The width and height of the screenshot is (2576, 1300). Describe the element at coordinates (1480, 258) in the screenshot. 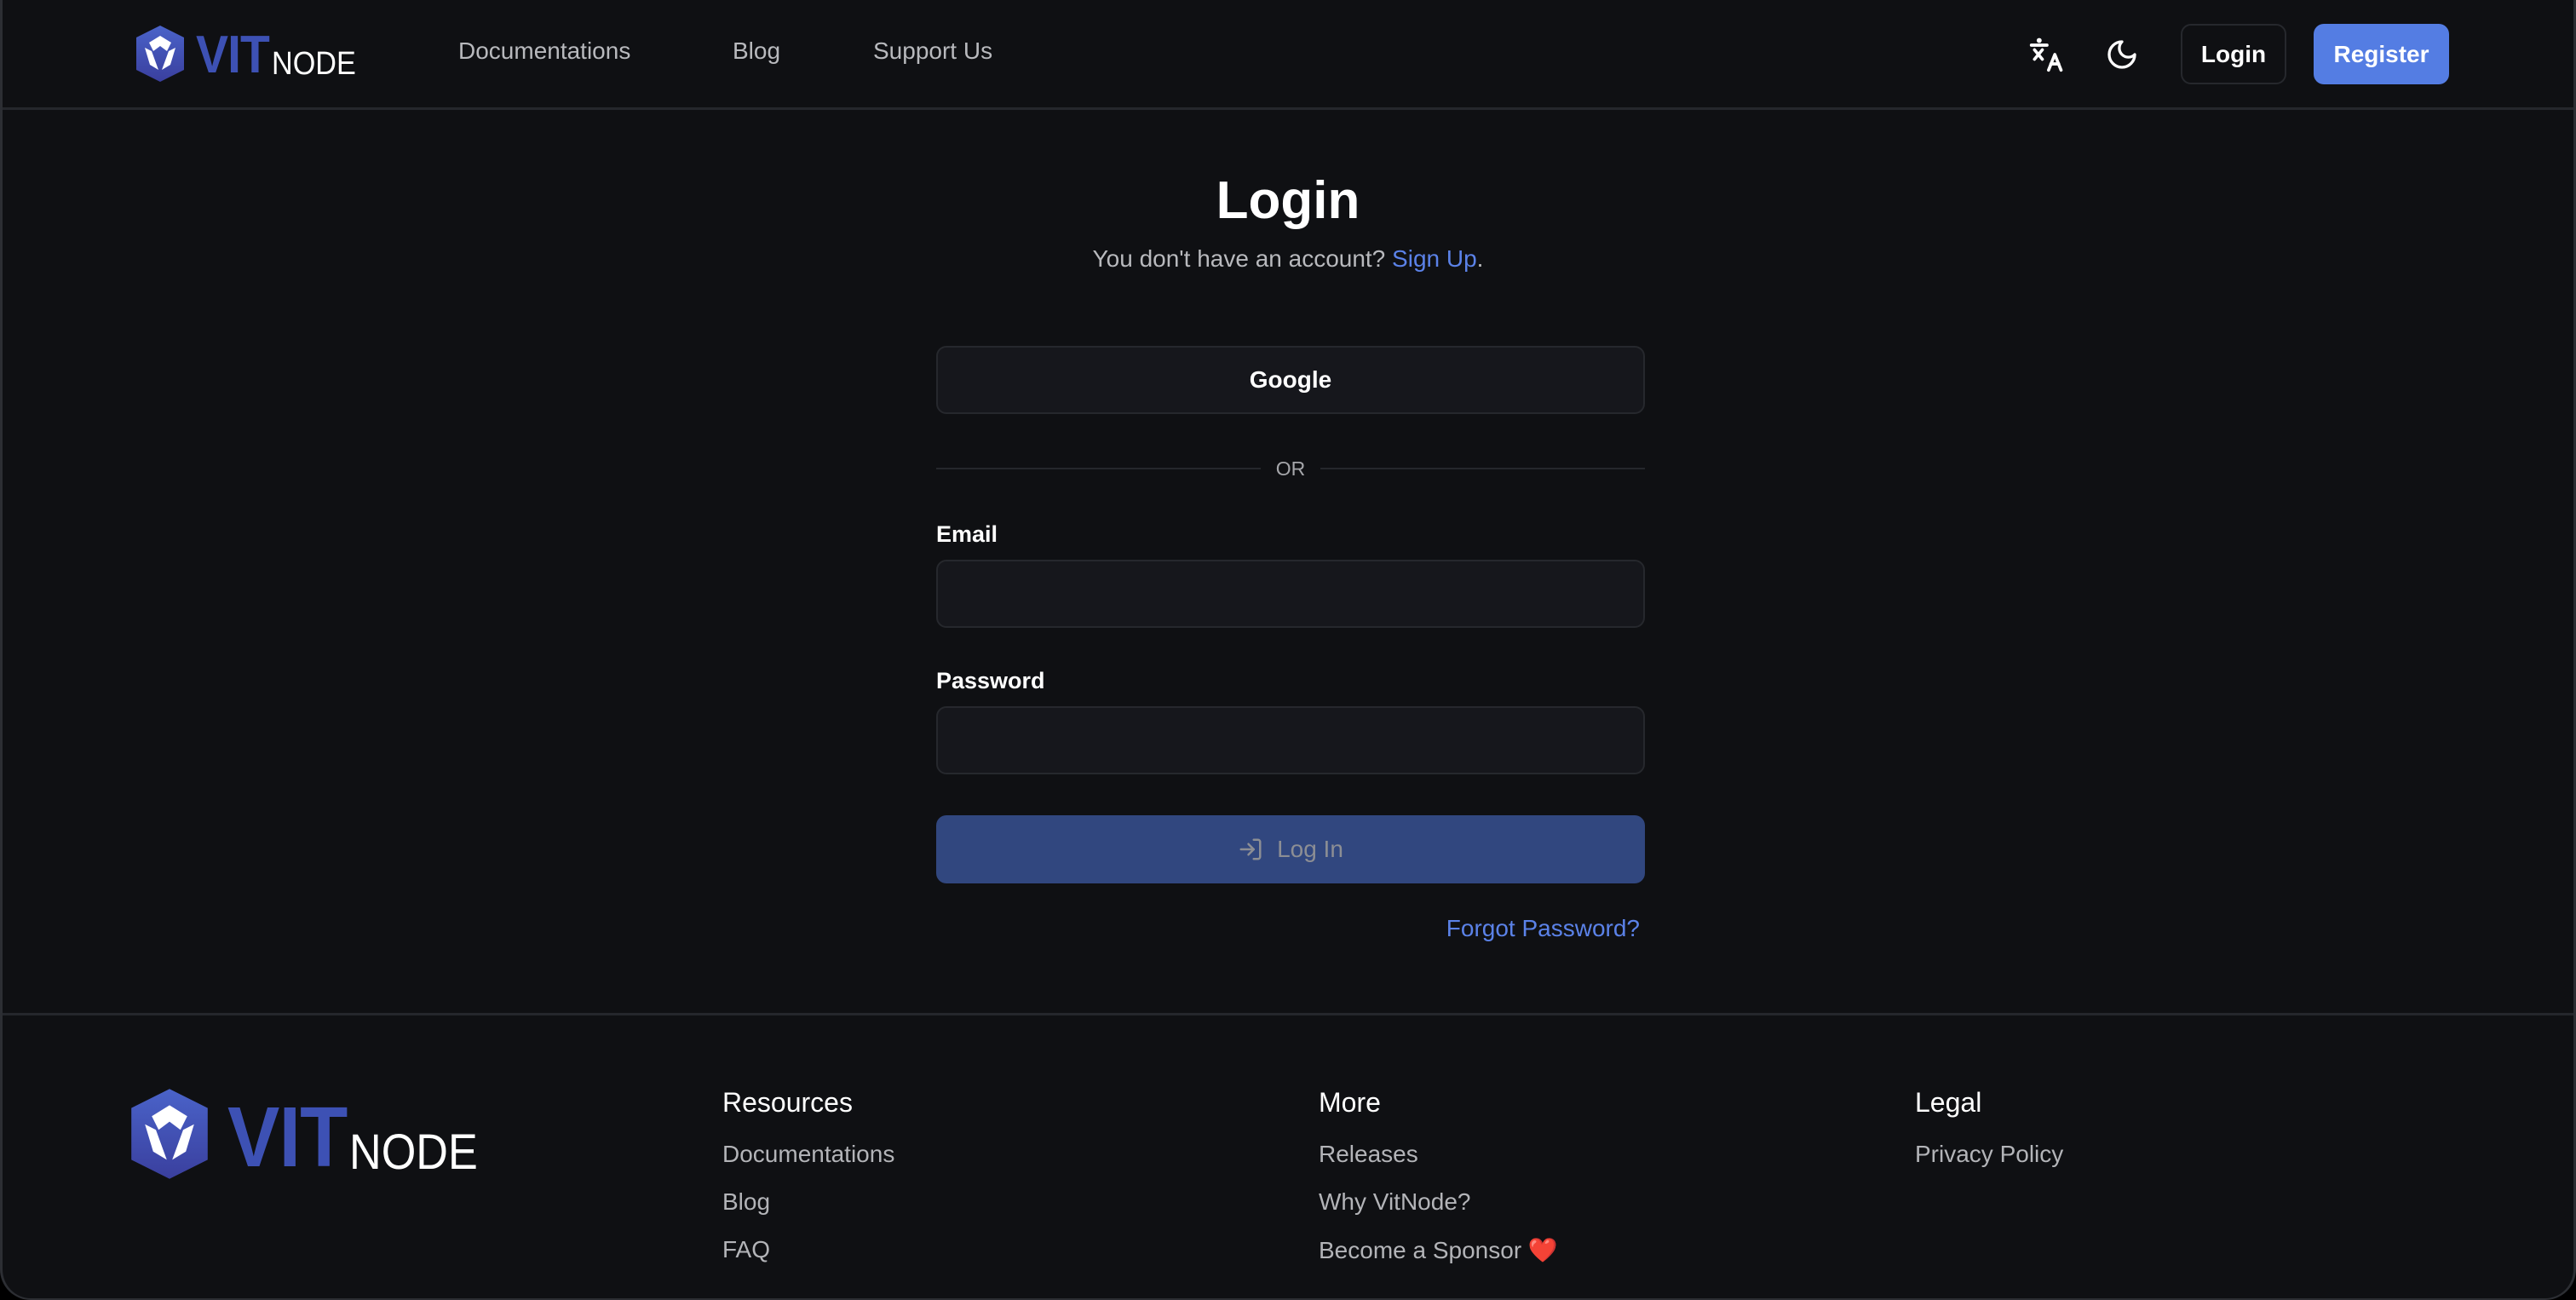

I see `signup-prompt-period: .` at that location.